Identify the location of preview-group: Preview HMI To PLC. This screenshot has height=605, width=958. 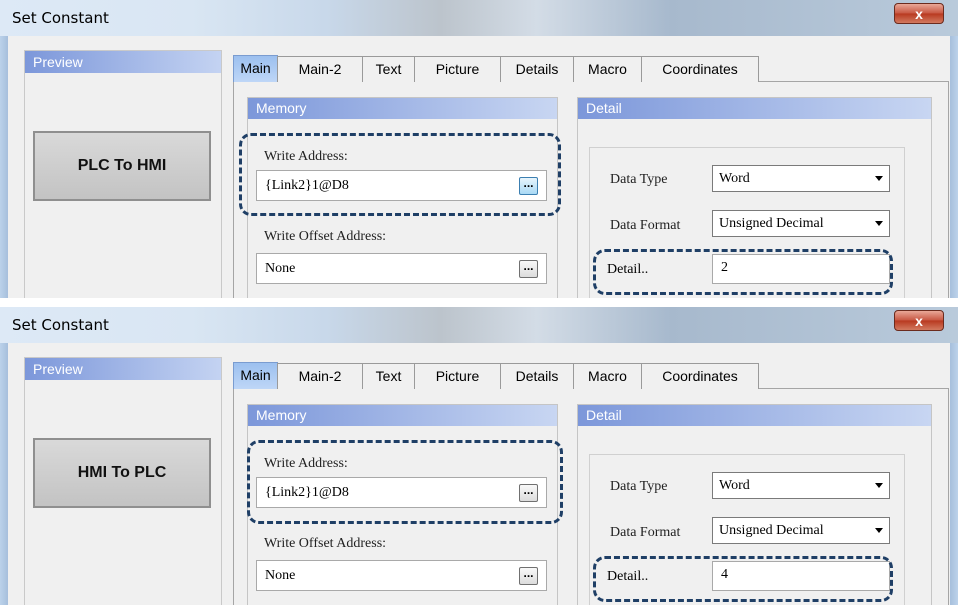
(123, 481).